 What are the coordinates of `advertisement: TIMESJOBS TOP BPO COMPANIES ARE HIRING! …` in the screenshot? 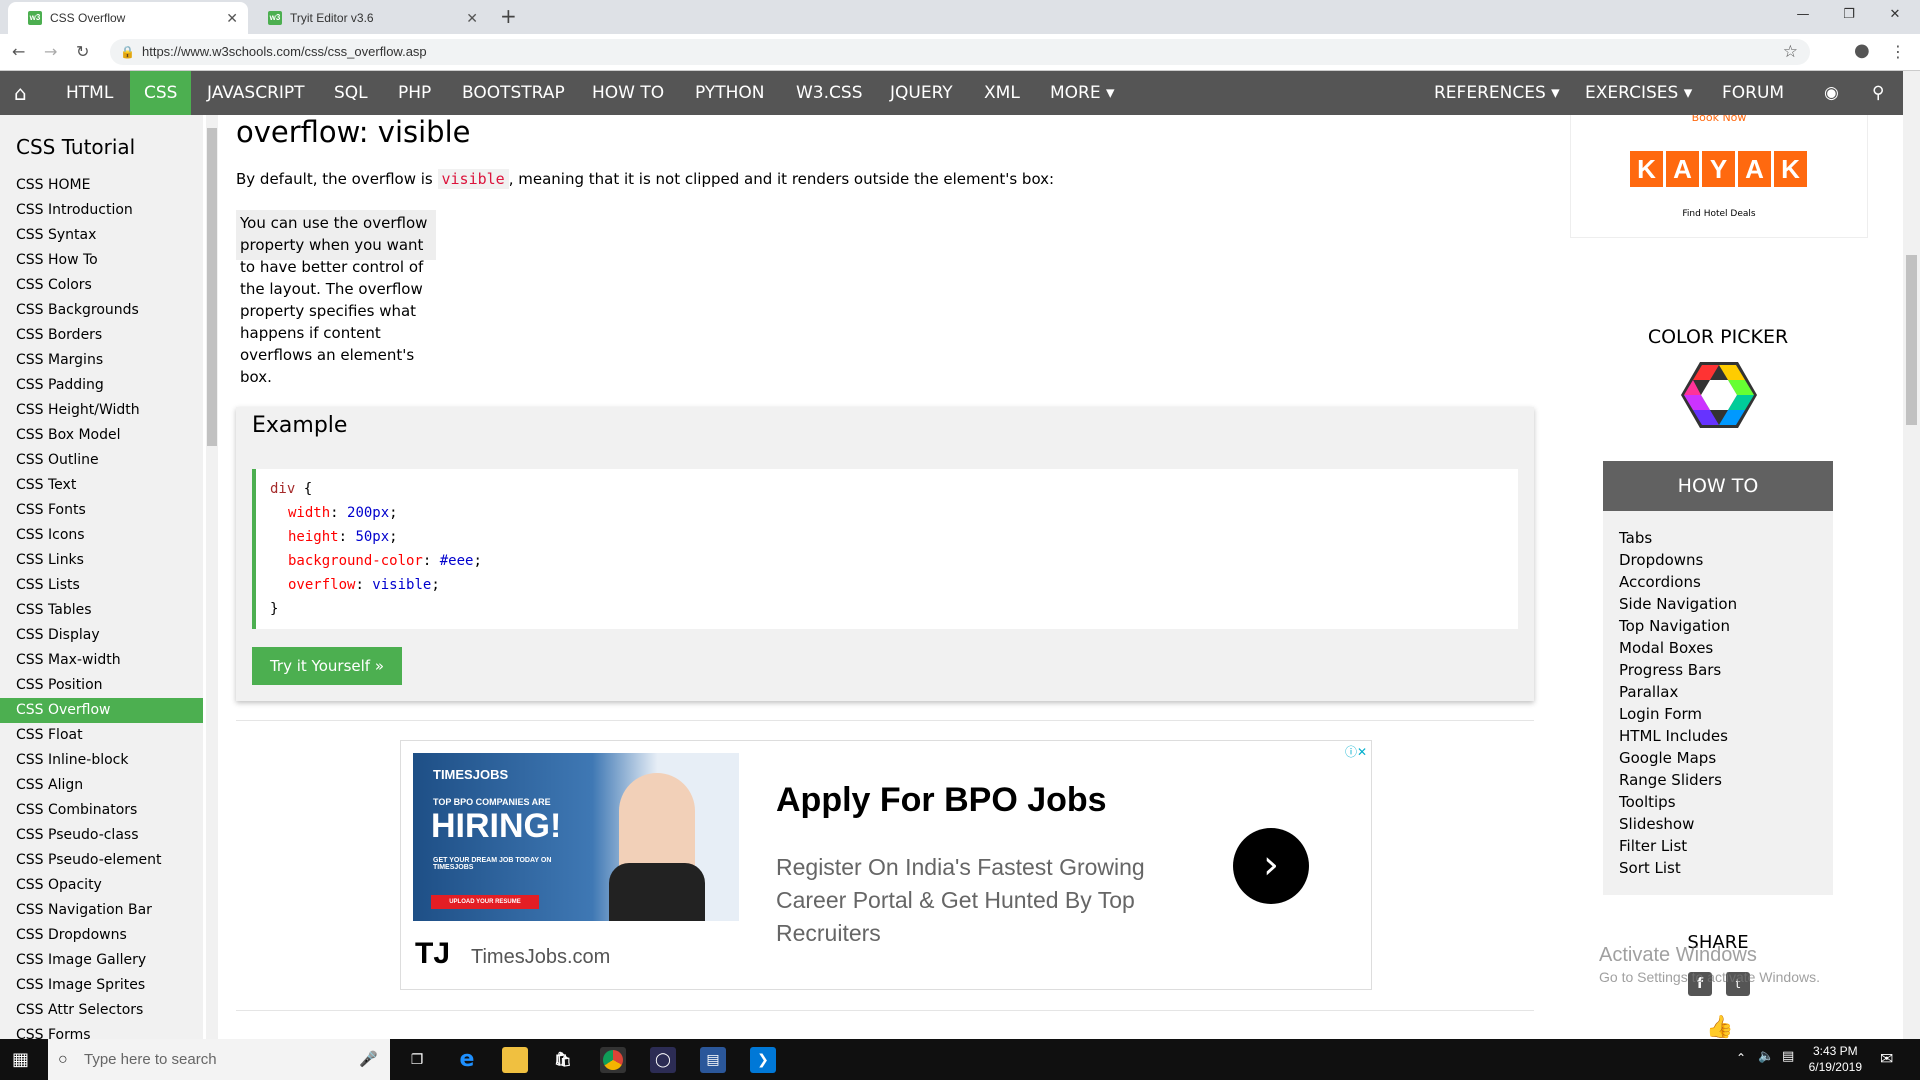 It's located at (886, 865).